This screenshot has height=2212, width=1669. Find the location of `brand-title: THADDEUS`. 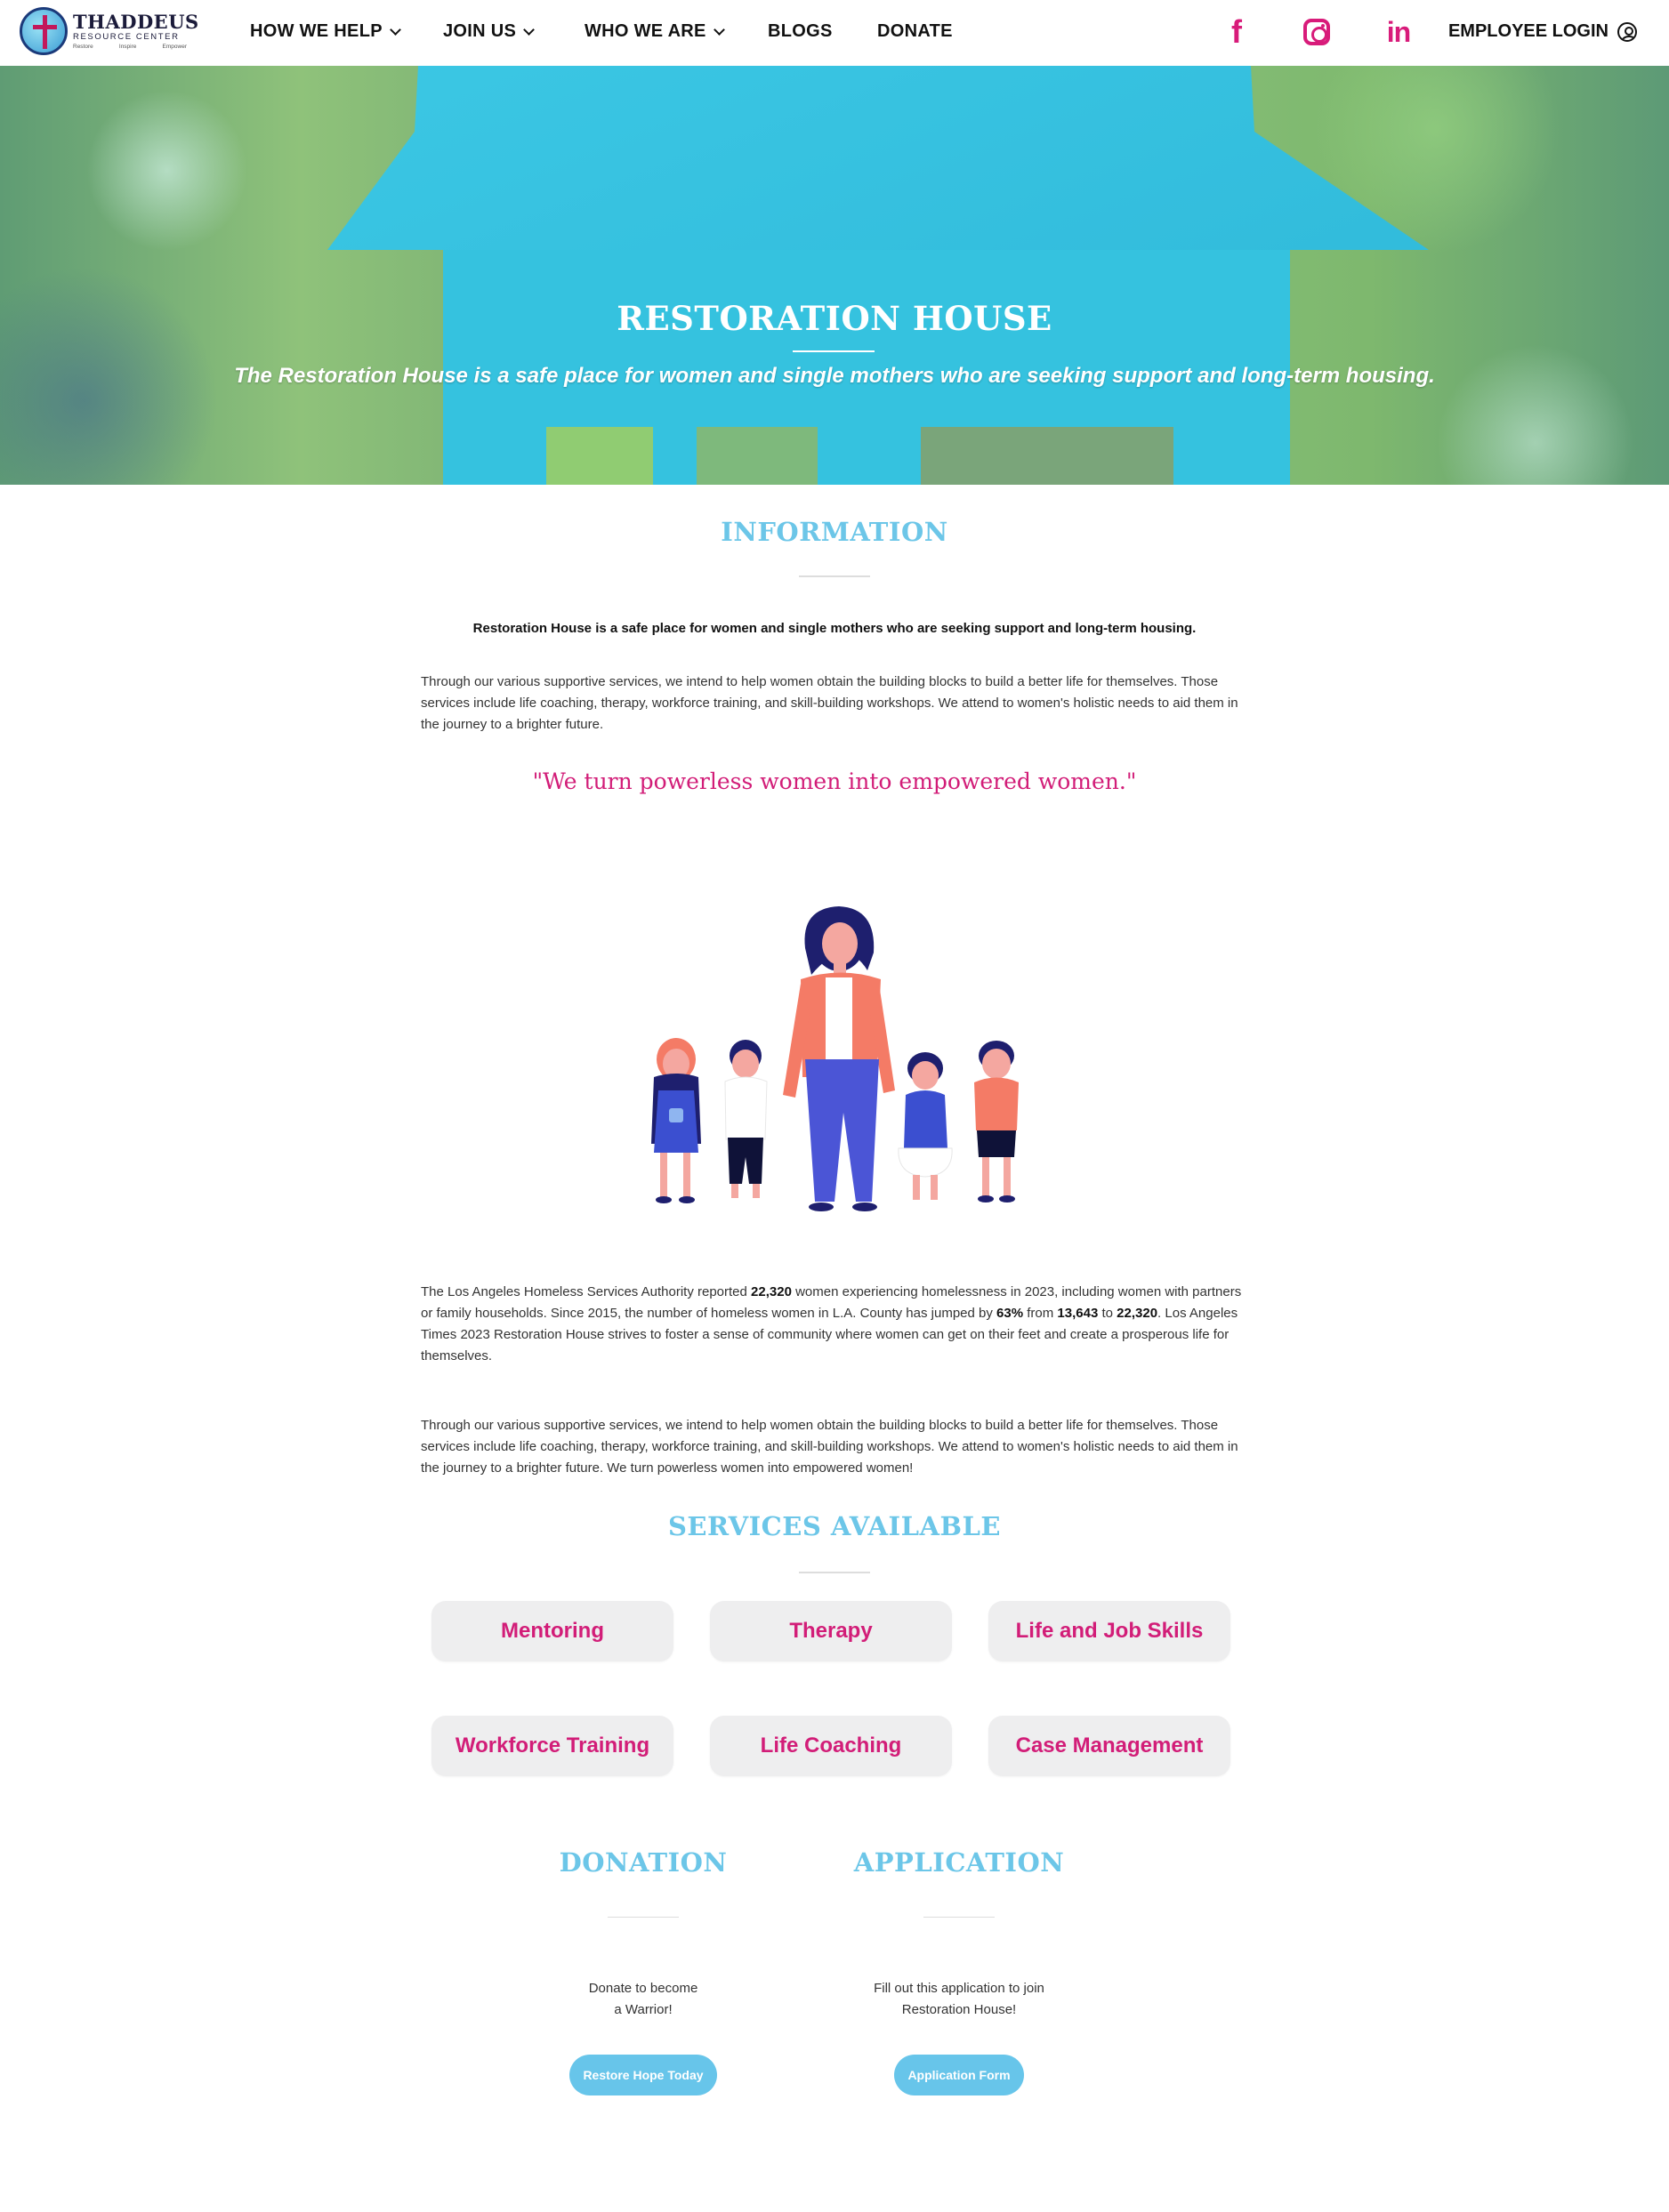

brand-title: THADDEUS is located at coordinates (136, 22).